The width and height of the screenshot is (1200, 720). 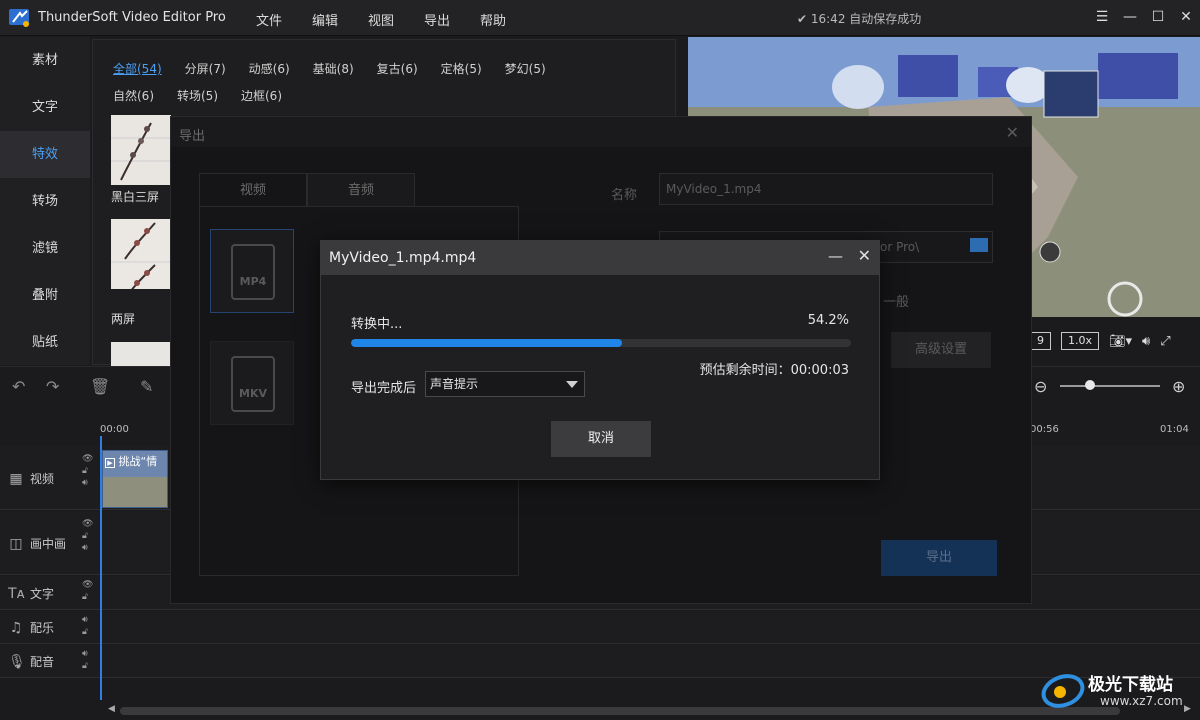 What do you see at coordinates (1120, 341) in the screenshot?
I see `camera-icon: 📷︎▾` at bounding box center [1120, 341].